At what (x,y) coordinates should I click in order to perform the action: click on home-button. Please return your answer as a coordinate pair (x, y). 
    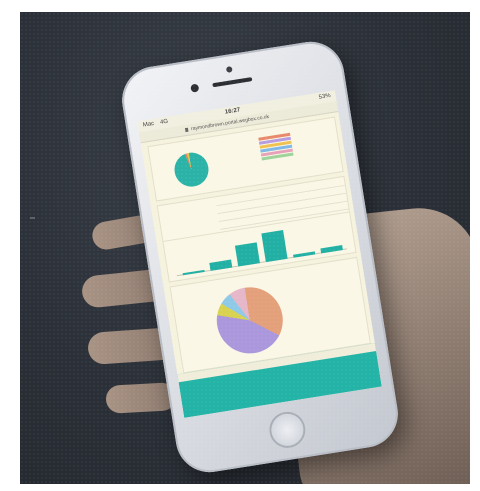
    Looking at the image, I should click on (287, 430).